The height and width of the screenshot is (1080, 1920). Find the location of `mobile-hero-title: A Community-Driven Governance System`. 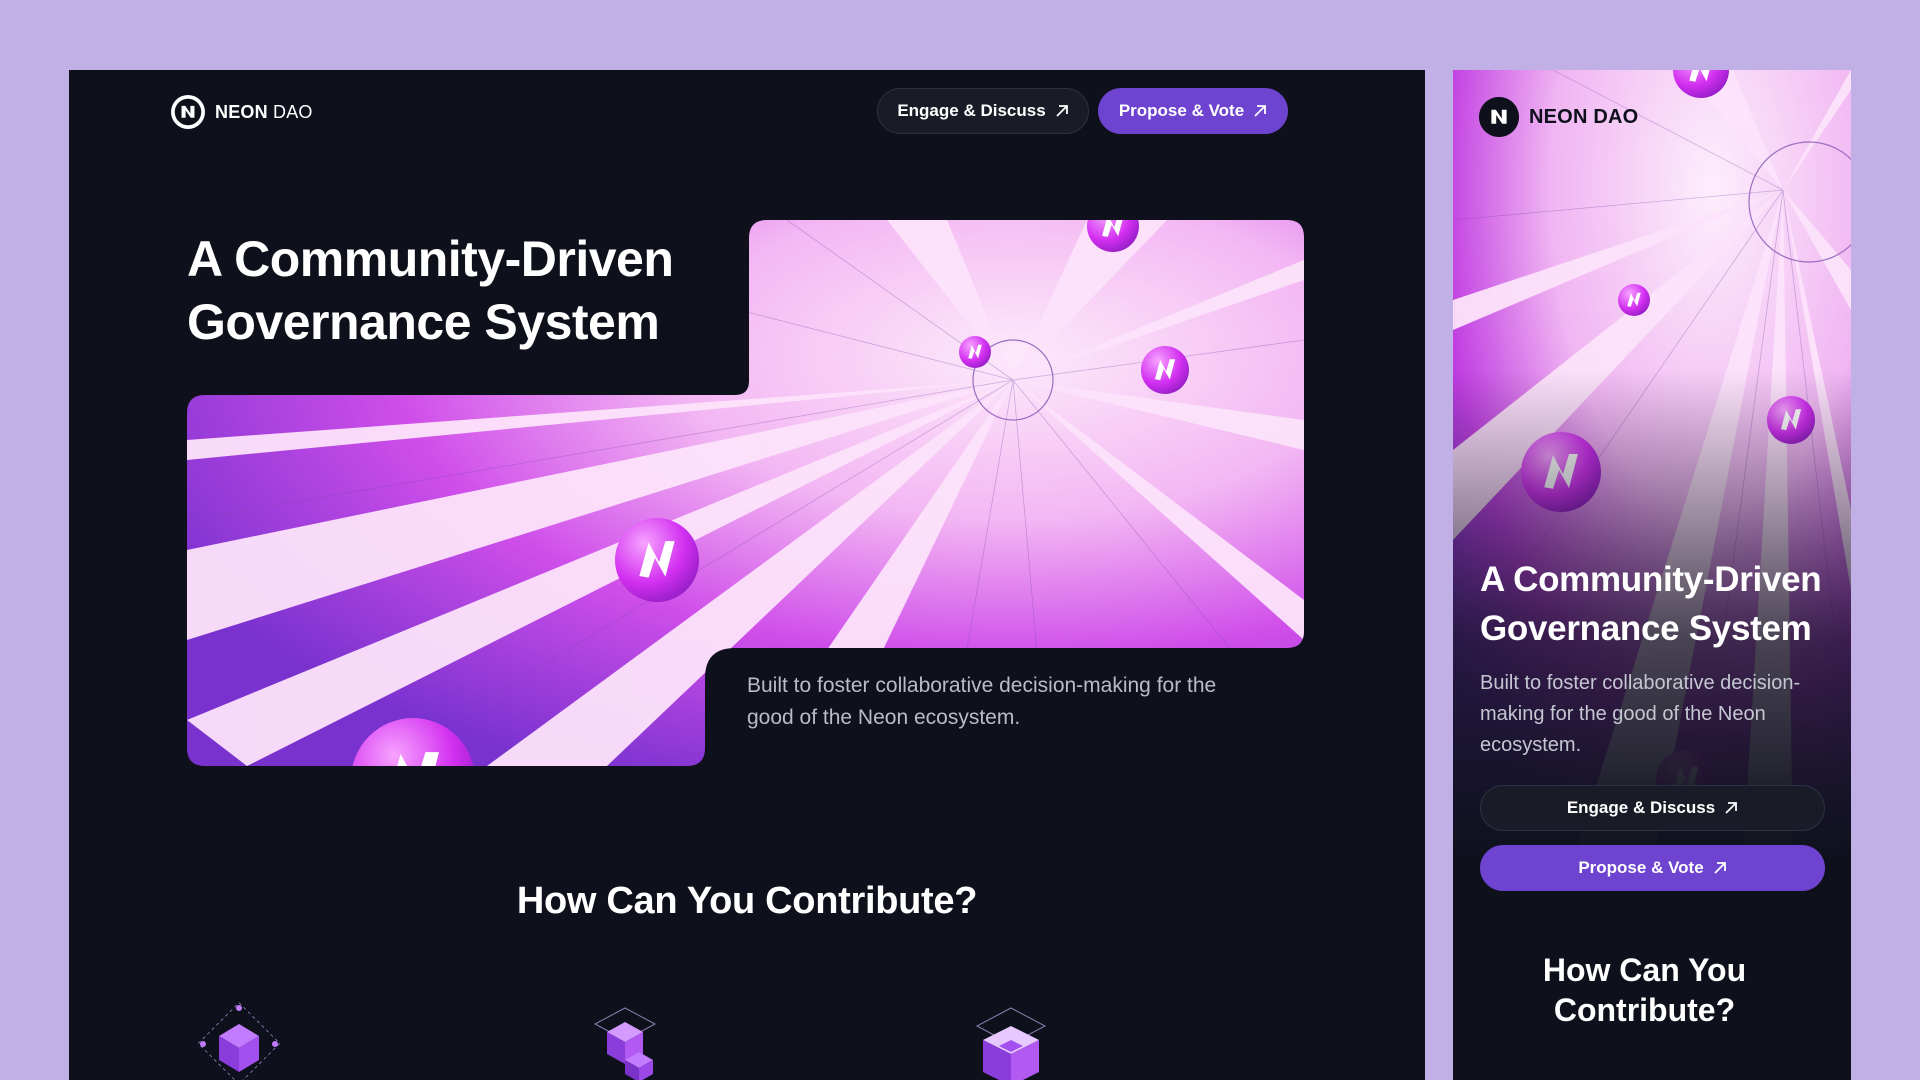

mobile-hero-title: A Community-Driven Governance System is located at coordinates (1651, 604).